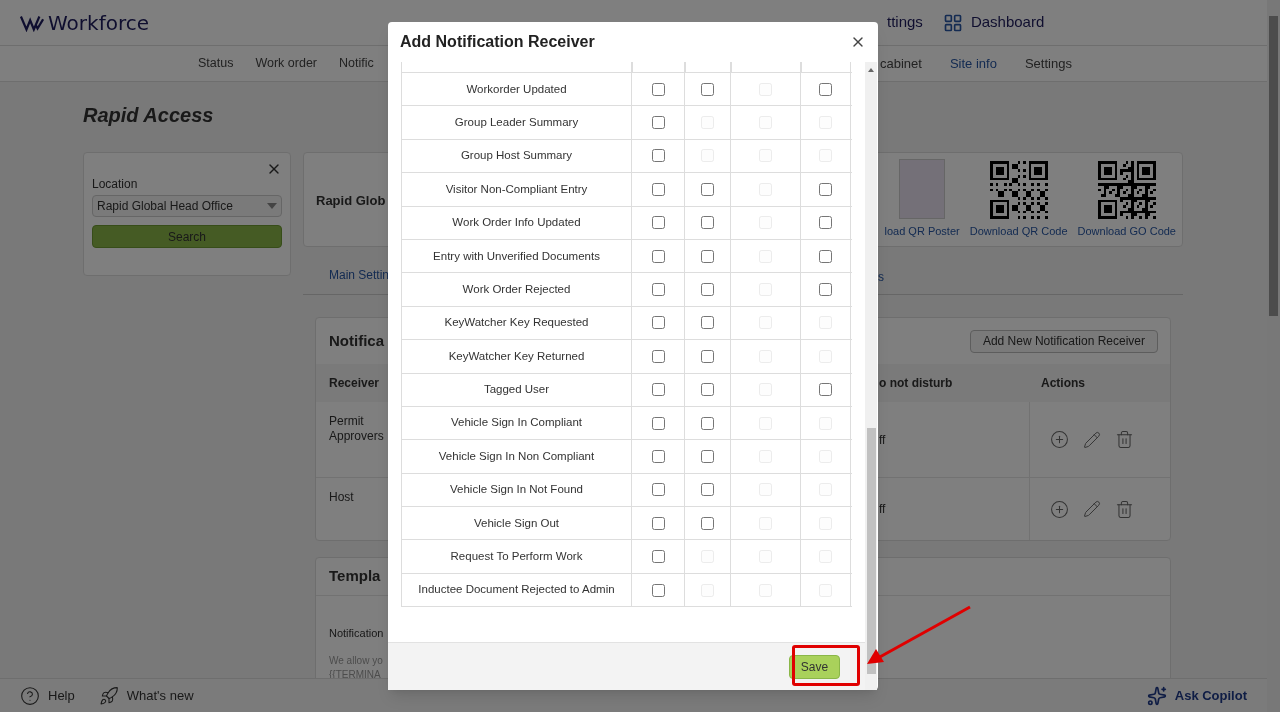 Image resolution: width=1280 pixels, height=712 pixels. I want to click on help-icon, so click(30, 695).